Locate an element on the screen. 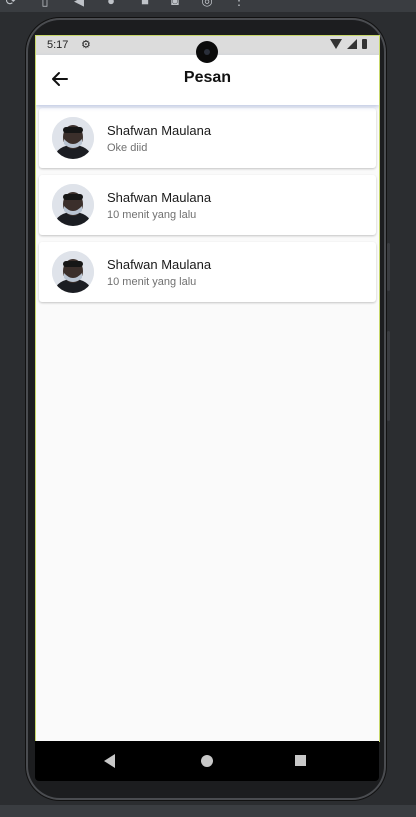 This screenshot has width=416, height=817. system-nav-bar is located at coordinates (207, 761).